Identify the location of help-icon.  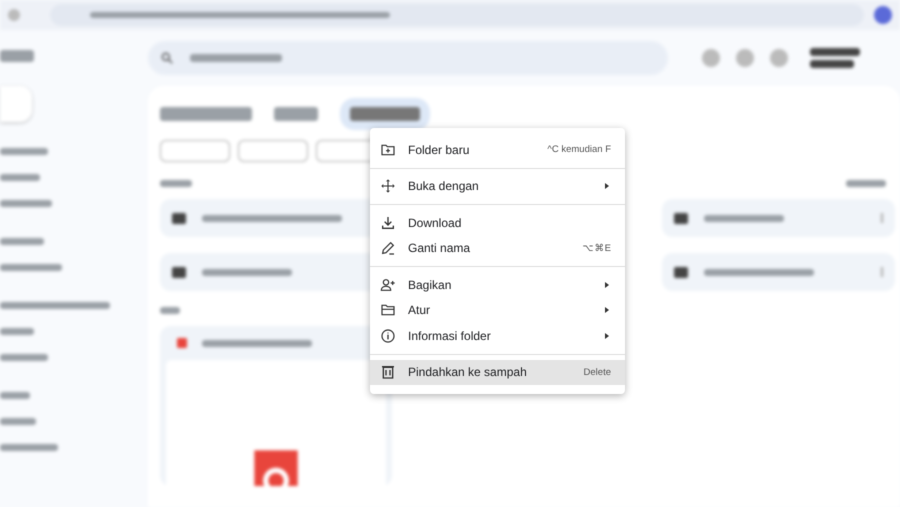
(711, 58).